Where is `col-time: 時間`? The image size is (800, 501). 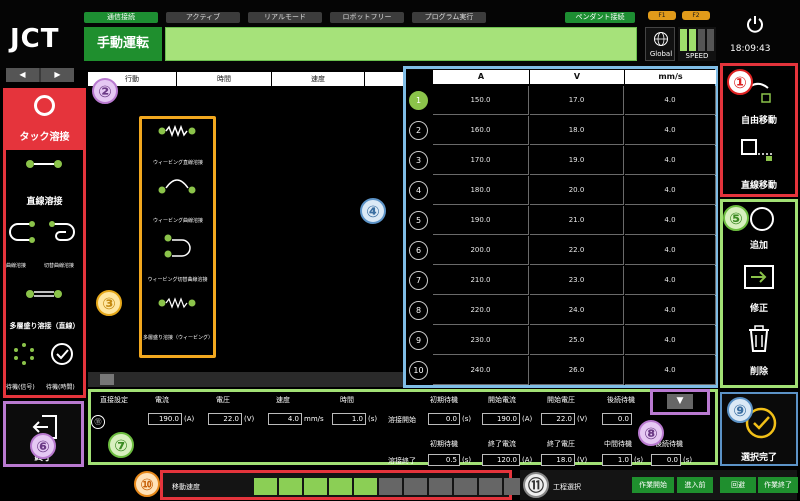 col-time: 時間 is located at coordinates (224, 79).